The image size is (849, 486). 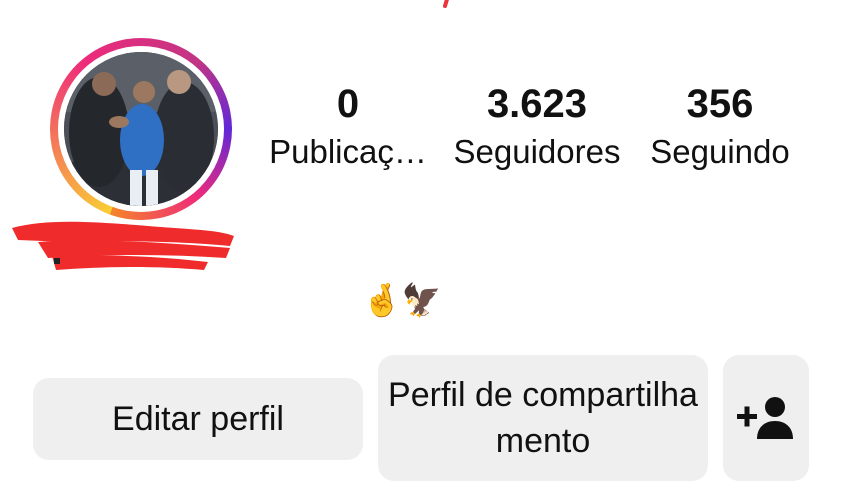 What do you see at coordinates (123, 245) in the screenshot?
I see `redacted-username` at bounding box center [123, 245].